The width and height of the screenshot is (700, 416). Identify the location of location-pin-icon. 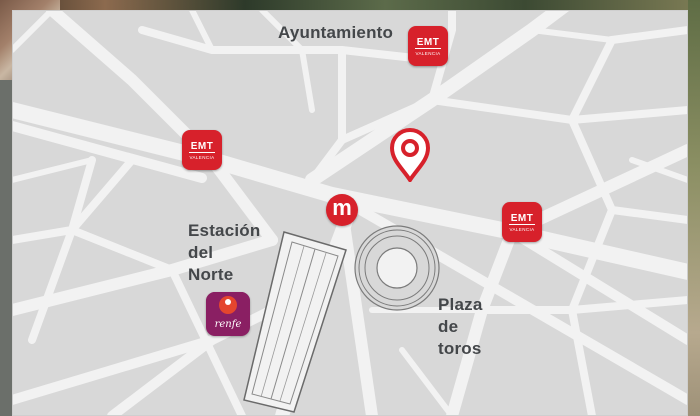
(410, 154).